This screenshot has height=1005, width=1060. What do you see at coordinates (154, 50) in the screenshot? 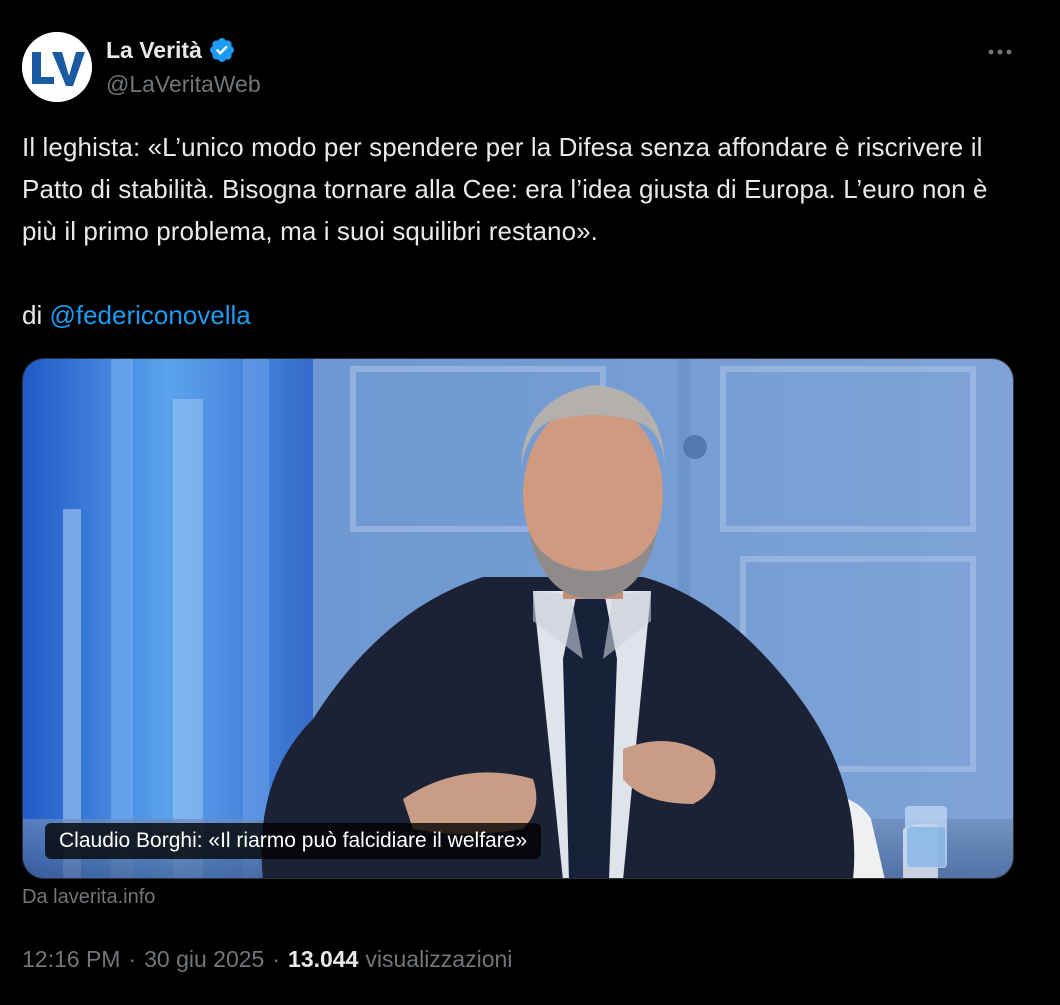
I see `display-name: La Verità` at bounding box center [154, 50].